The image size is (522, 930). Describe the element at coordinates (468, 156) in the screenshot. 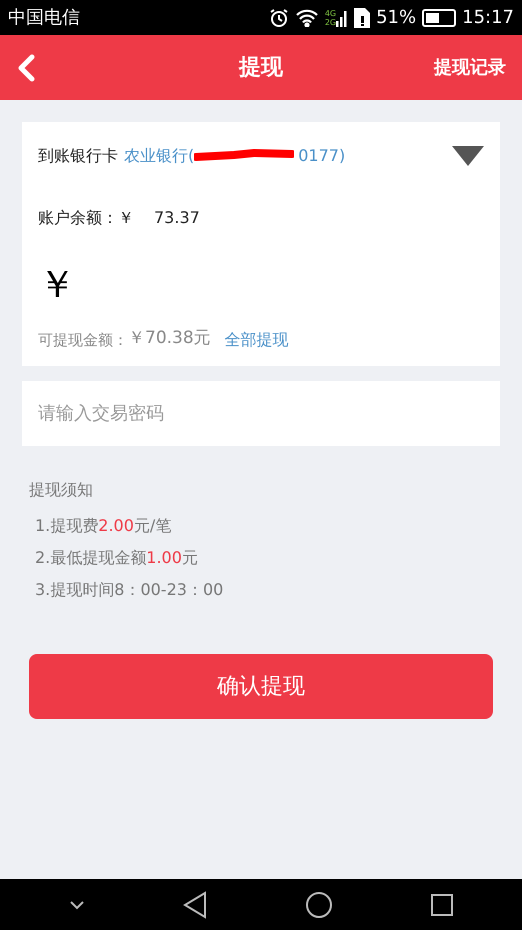

I see `dropdown-icon` at that location.